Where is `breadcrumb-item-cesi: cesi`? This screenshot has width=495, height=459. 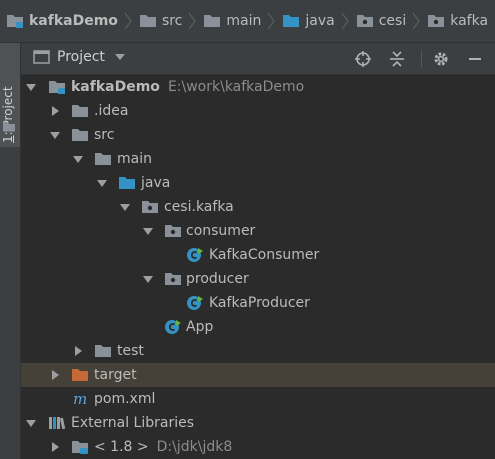
breadcrumb-item-cesi: cesi is located at coordinates (386, 21).